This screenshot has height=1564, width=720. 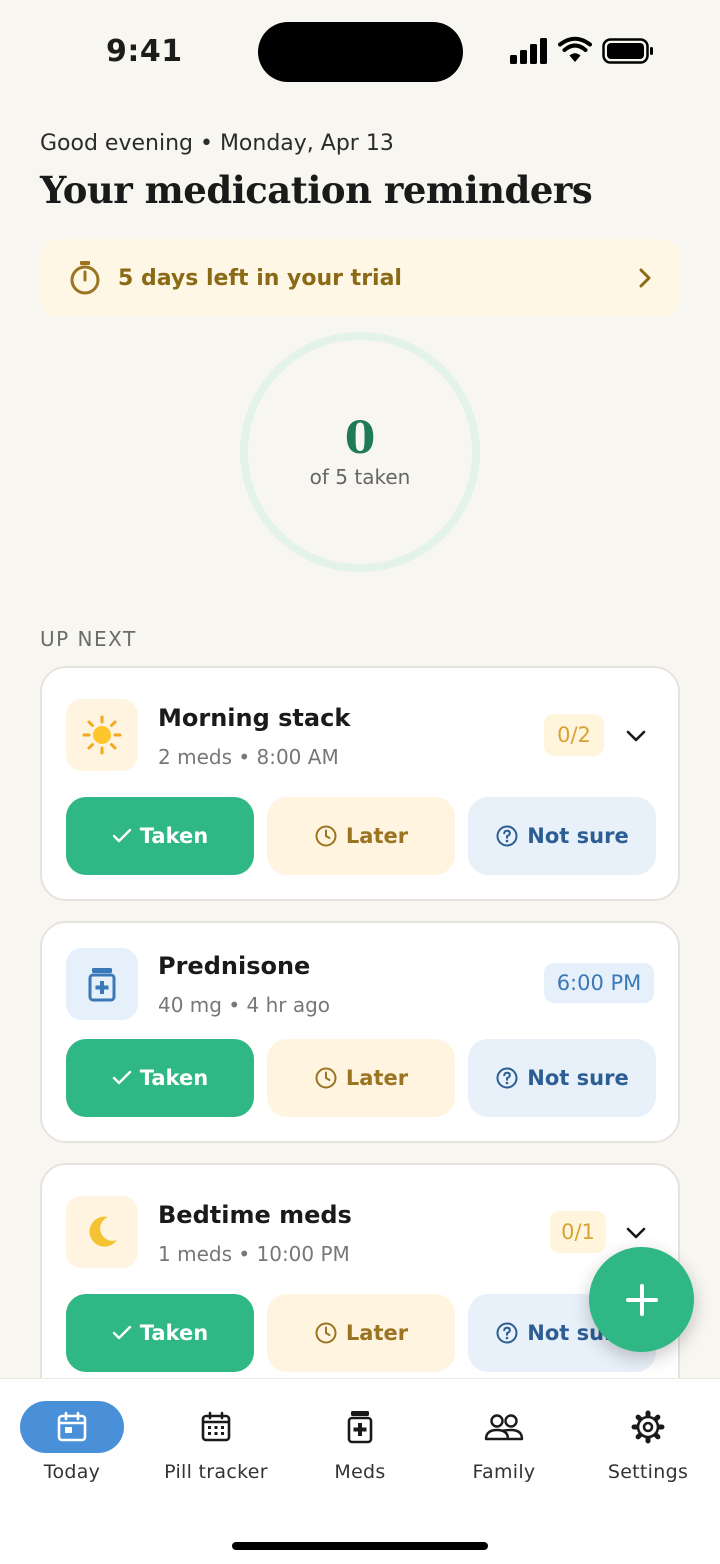 I want to click on battery-icon, so click(x=627, y=51).